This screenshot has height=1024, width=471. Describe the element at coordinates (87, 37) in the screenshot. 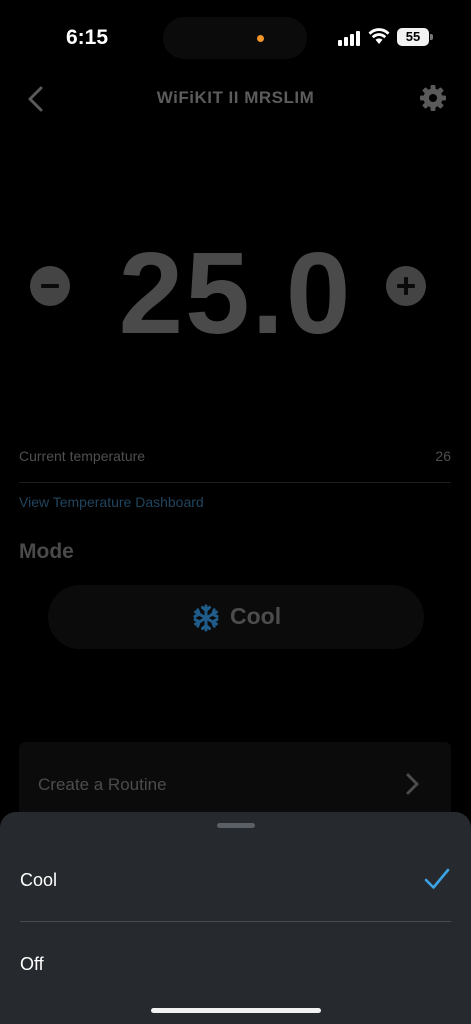

I see `status-time: 6:15` at that location.